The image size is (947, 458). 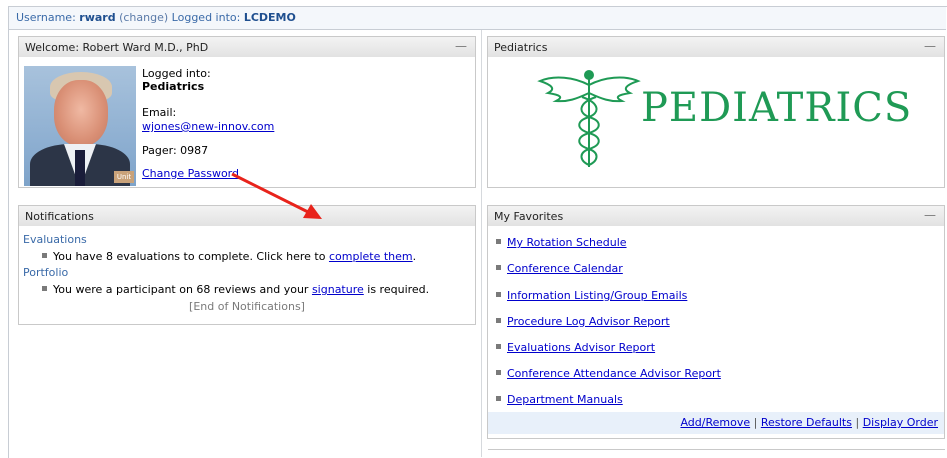 I want to click on annotation-arrow-icon, so click(x=276, y=195).